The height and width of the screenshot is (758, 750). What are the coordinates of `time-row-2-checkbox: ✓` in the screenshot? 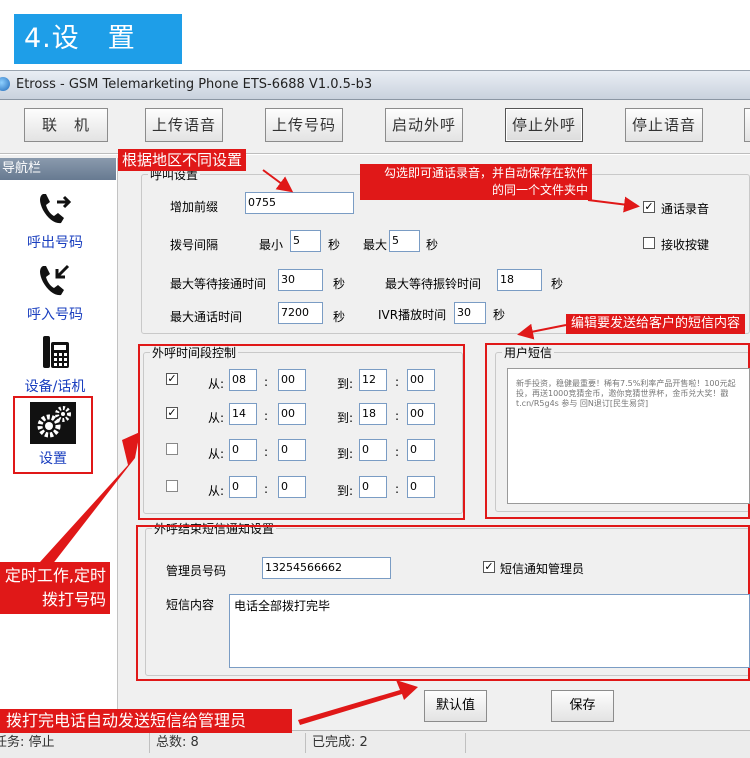 It's located at (172, 413).